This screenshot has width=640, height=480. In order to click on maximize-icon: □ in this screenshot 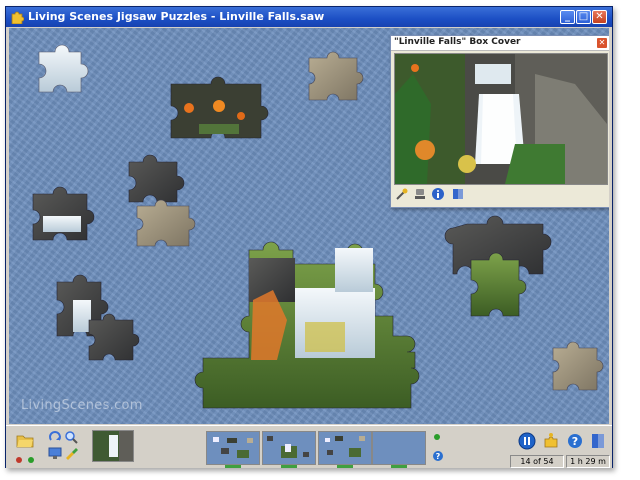, I will do `click(583, 16)`.